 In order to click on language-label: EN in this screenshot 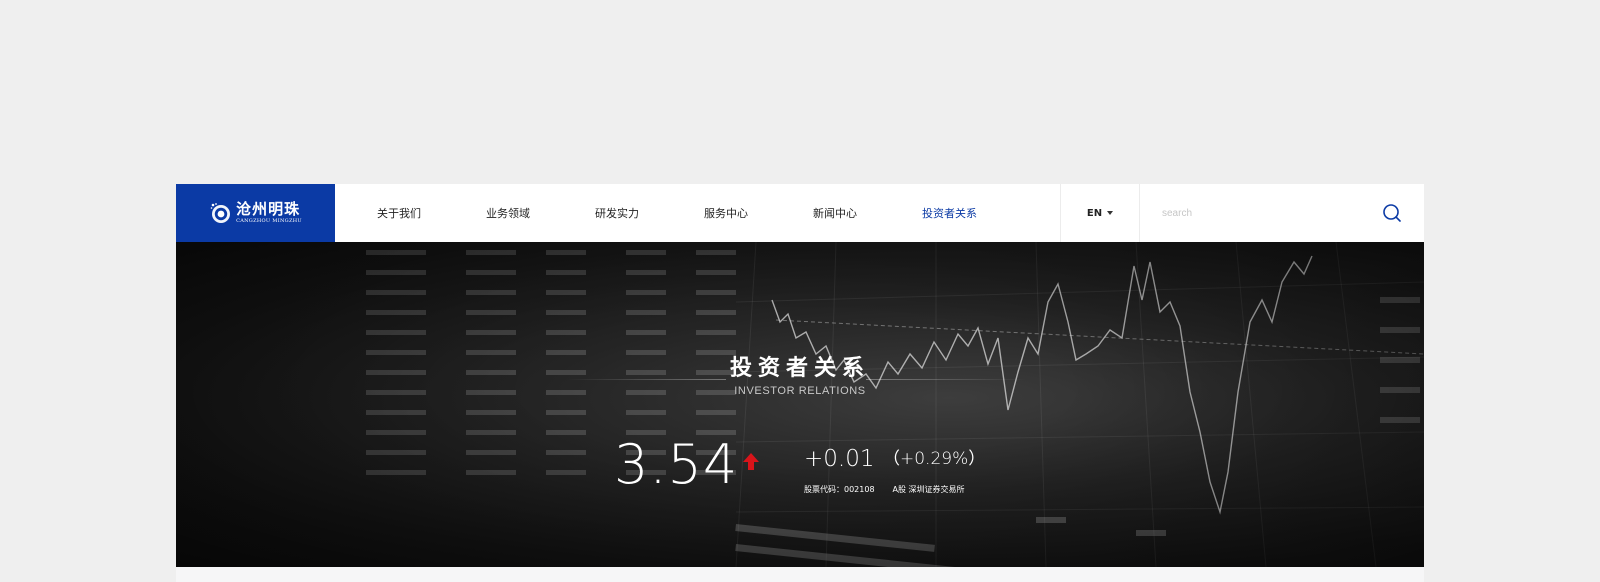, I will do `click(1094, 213)`.